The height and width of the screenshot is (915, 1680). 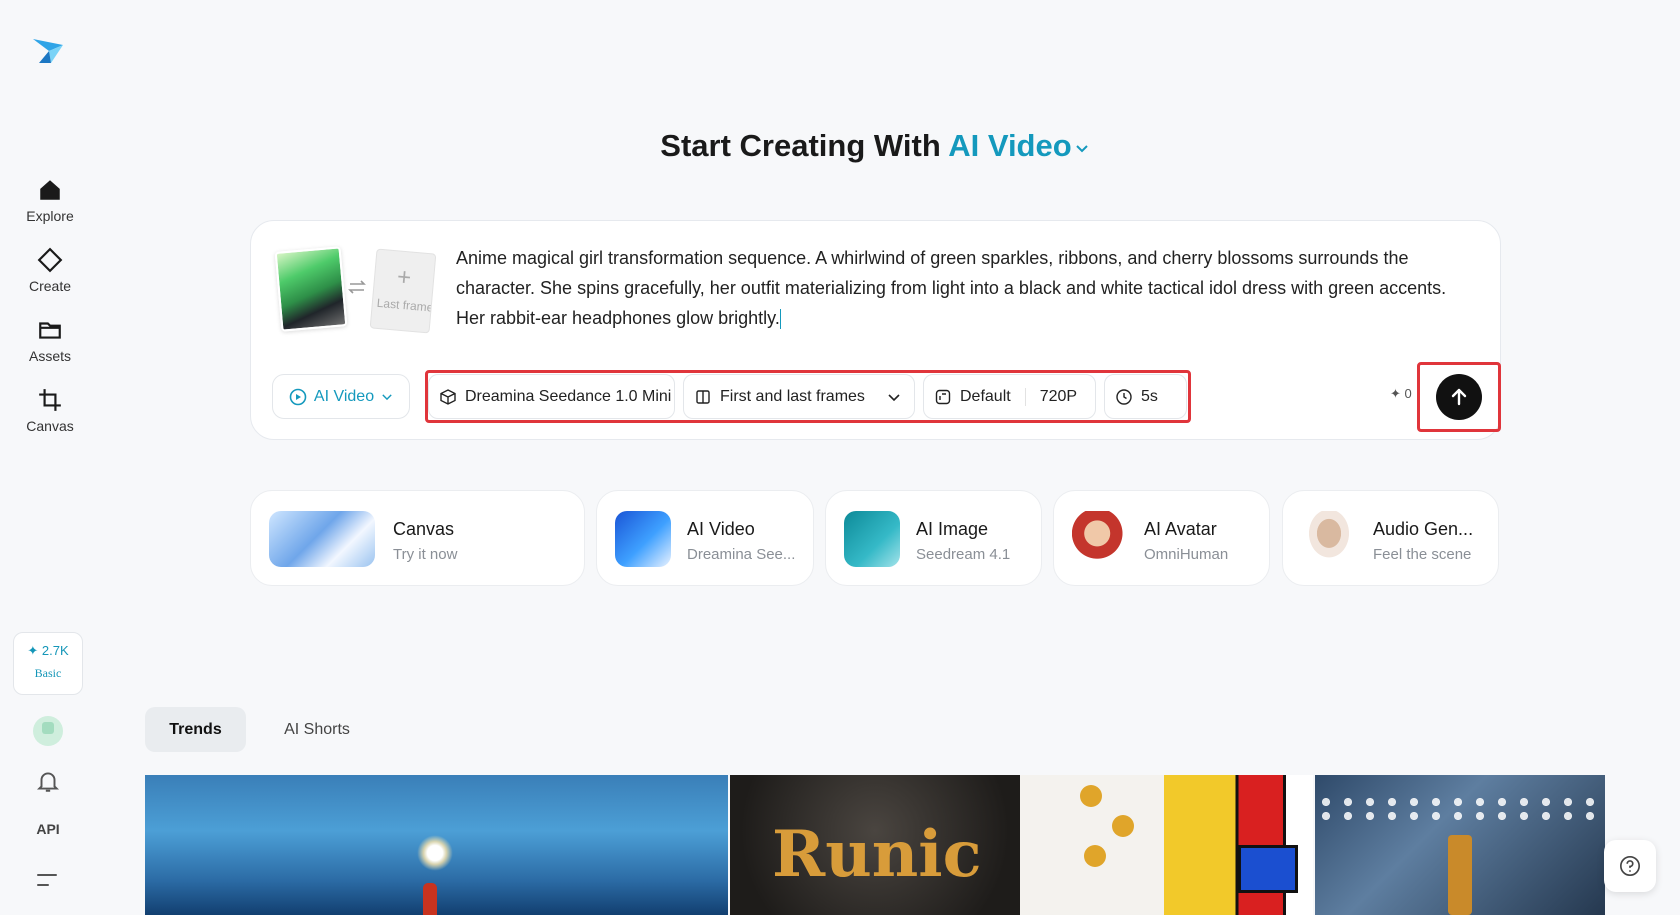 I want to click on sidebar-item-label: Assets, so click(x=49, y=356).